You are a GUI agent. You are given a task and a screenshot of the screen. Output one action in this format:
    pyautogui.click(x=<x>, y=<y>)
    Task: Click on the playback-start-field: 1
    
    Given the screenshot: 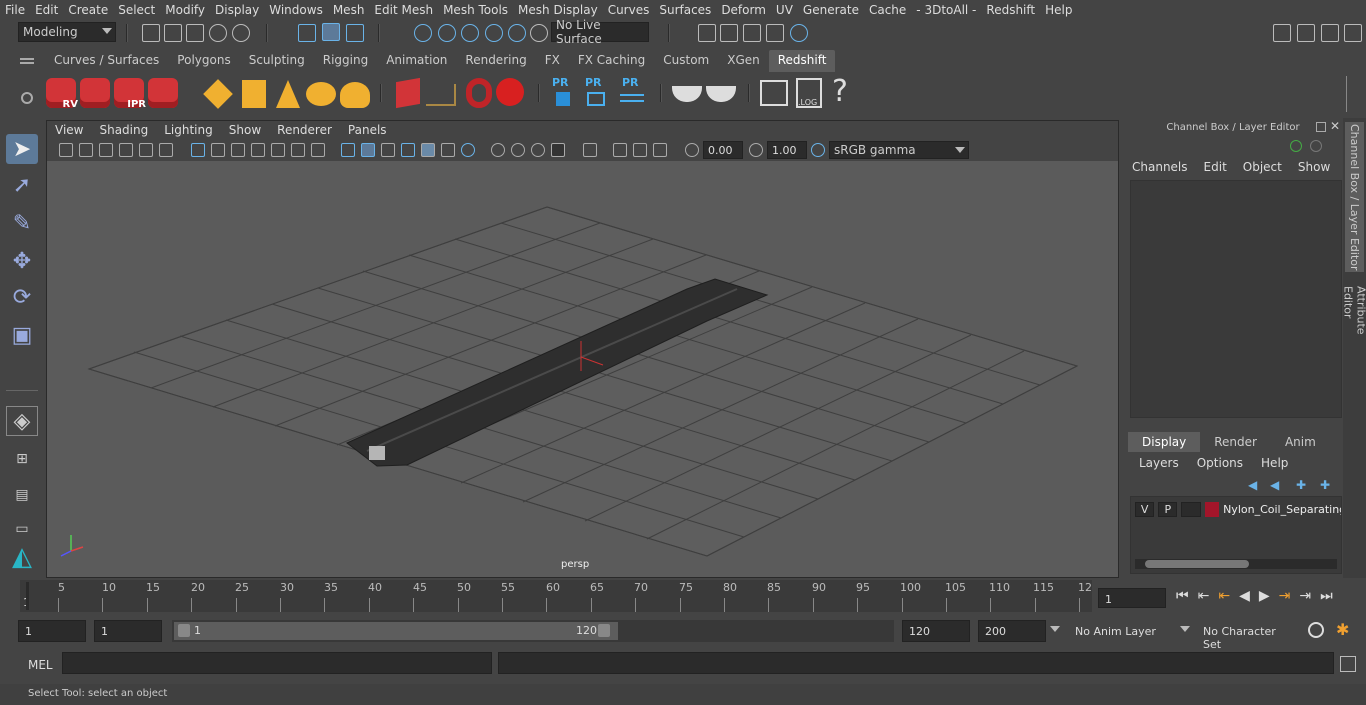 What is the action you would take?
    pyautogui.click(x=128, y=631)
    